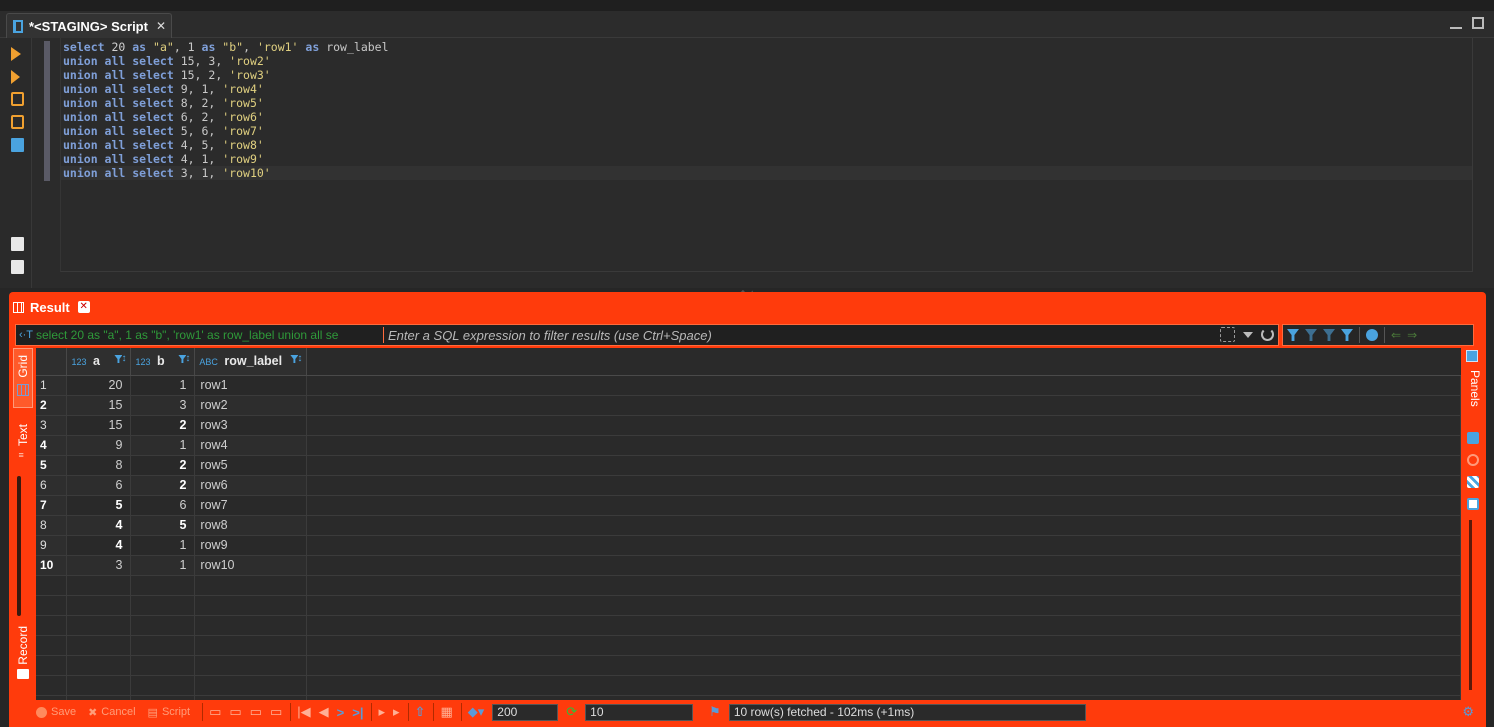 This screenshot has width=1494, height=727. What do you see at coordinates (1473, 388) in the screenshot?
I see `panels-label: Panels` at bounding box center [1473, 388].